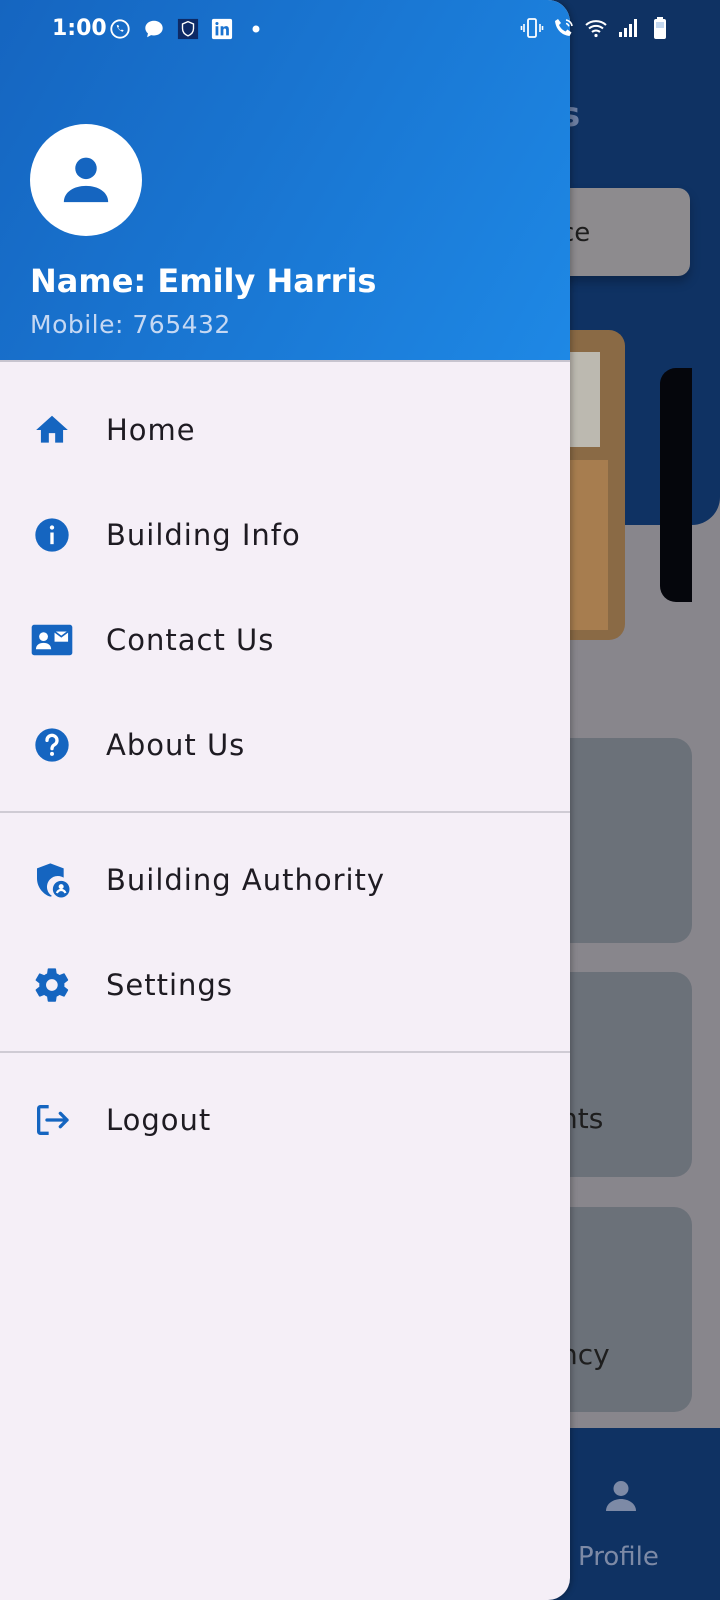  What do you see at coordinates (676, 485) in the screenshot?
I see `background-dark-card` at bounding box center [676, 485].